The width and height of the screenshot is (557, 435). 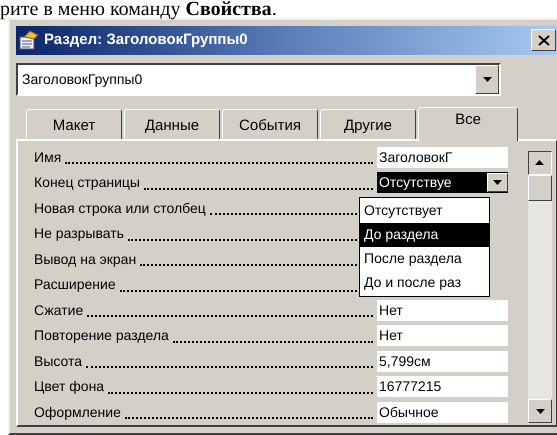 What do you see at coordinates (408, 412) in the screenshot?
I see `property-value: Обычное` at bounding box center [408, 412].